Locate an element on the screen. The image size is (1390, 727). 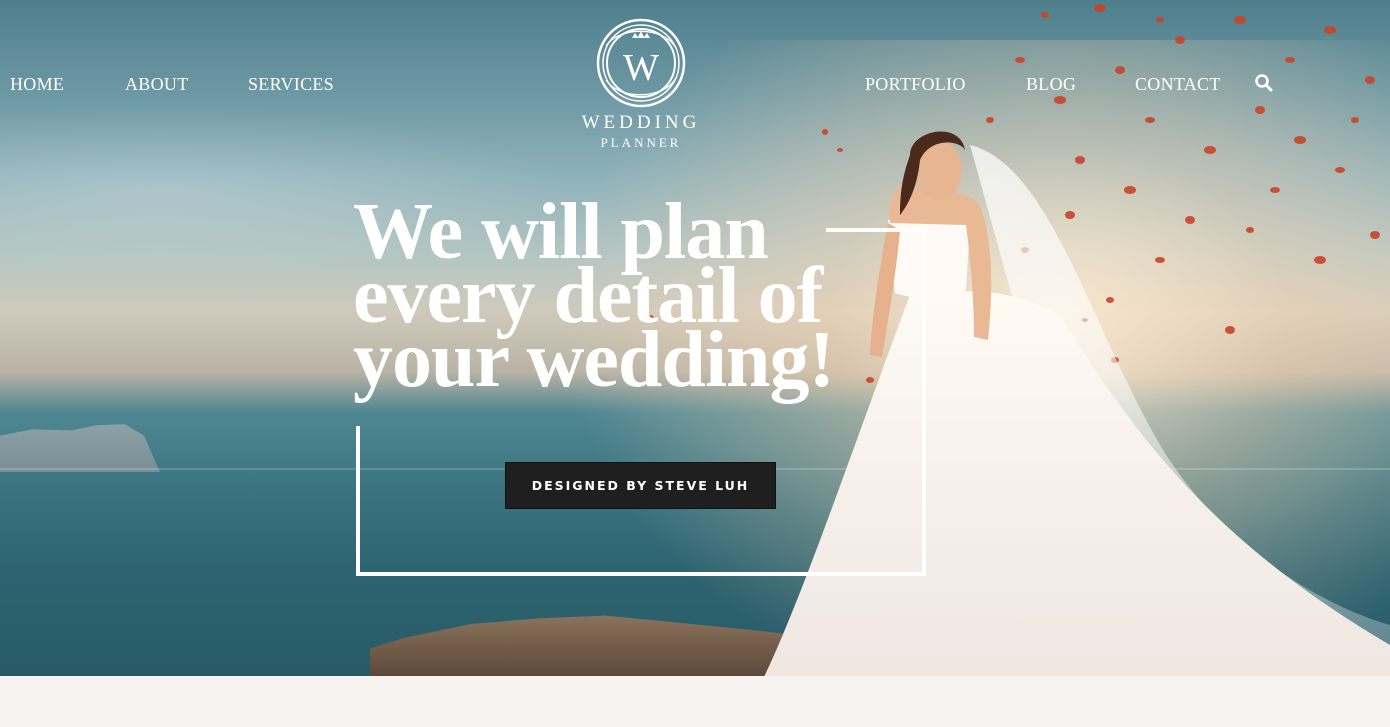
page-section-below is located at coordinates (695, 701).